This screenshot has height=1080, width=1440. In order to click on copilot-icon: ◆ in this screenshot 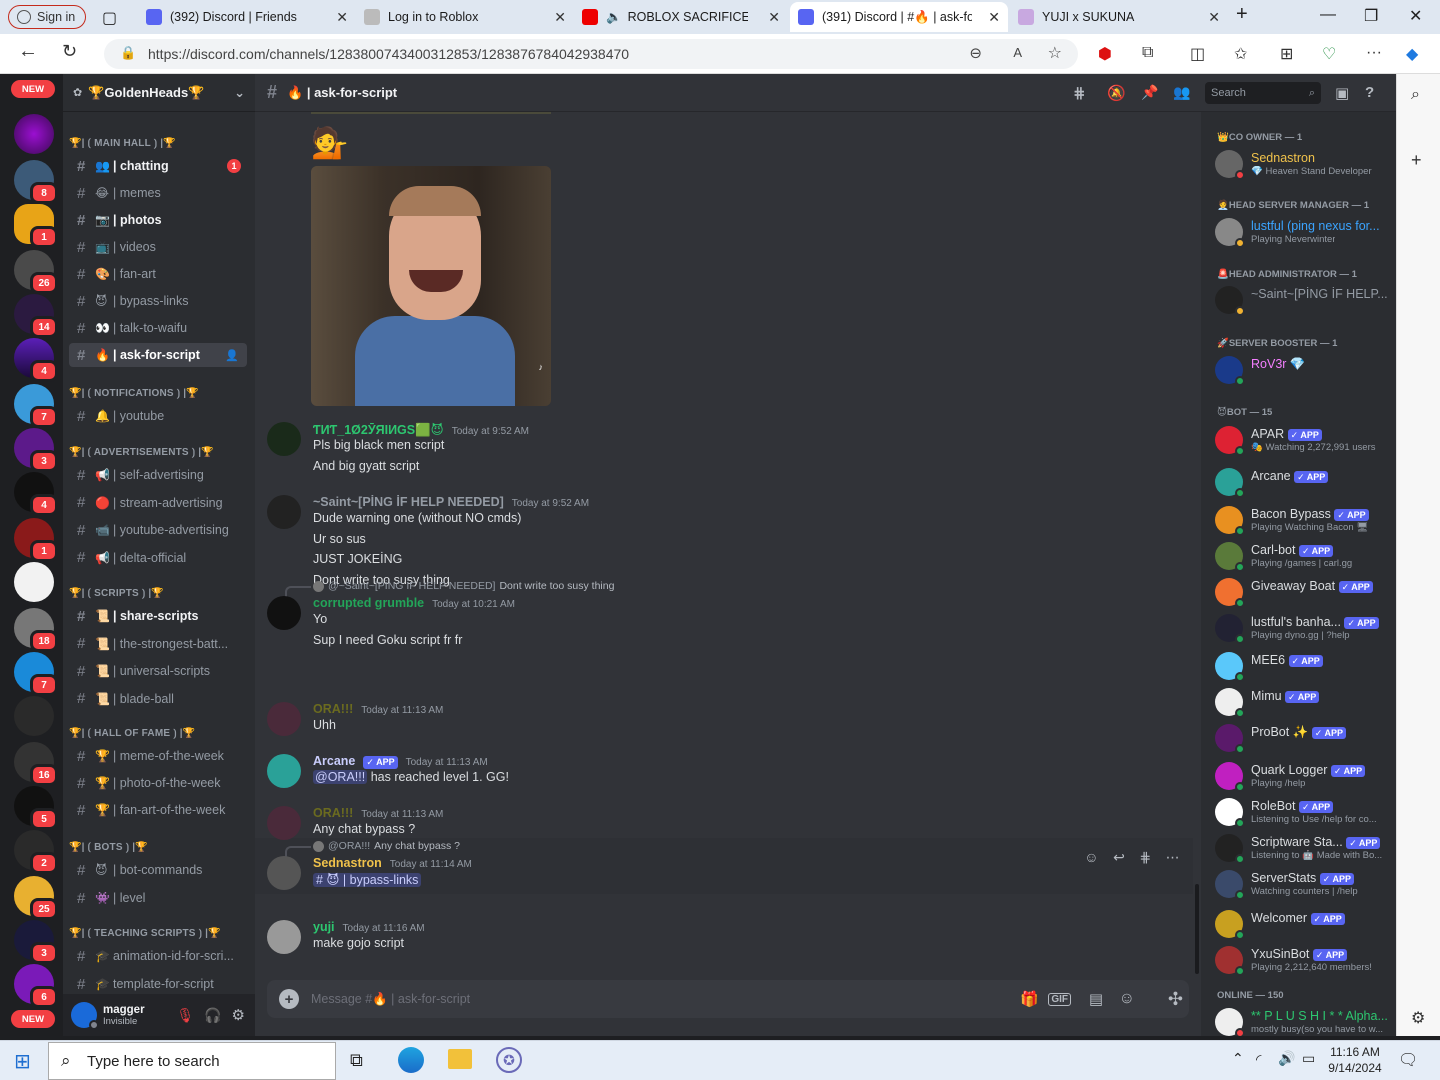, I will do `click(1412, 54)`.